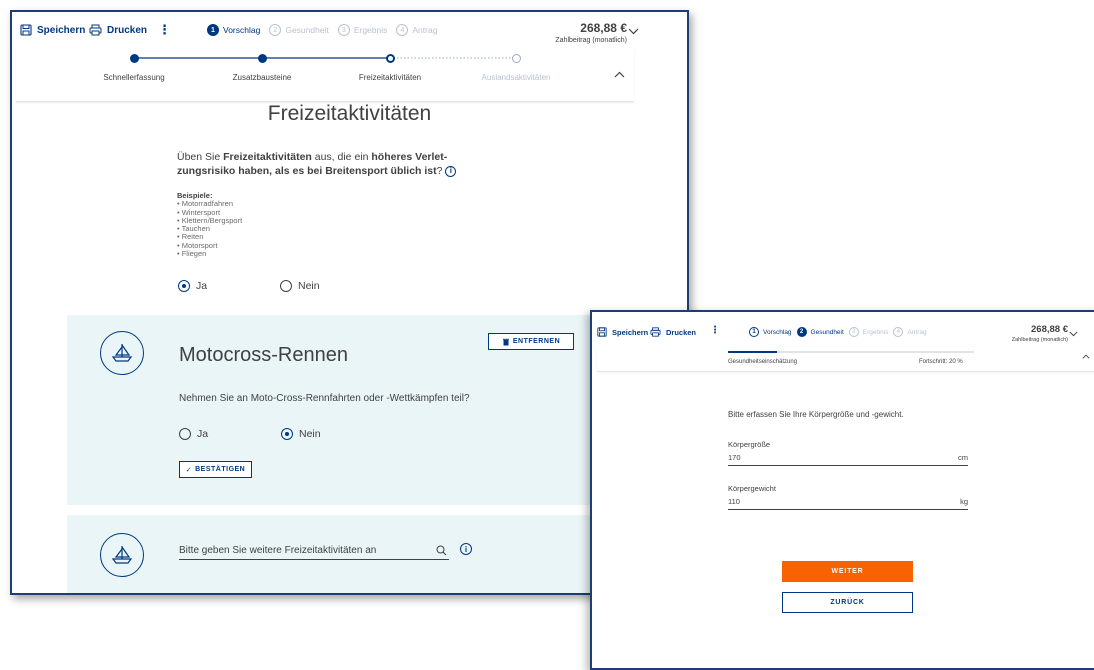  I want to click on save-label: Speichern, so click(61, 30).